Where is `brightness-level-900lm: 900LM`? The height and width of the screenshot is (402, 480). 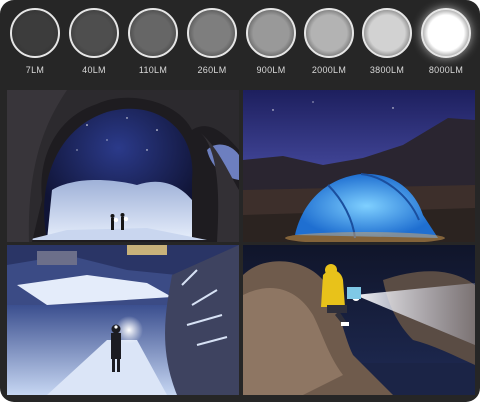
brightness-level-900lm: 900LM is located at coordinates (271, 46).